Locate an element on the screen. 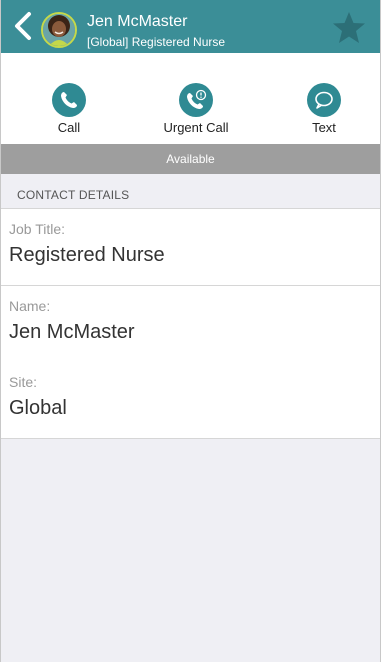  text-button: Text is located at coordinates (324, 112).